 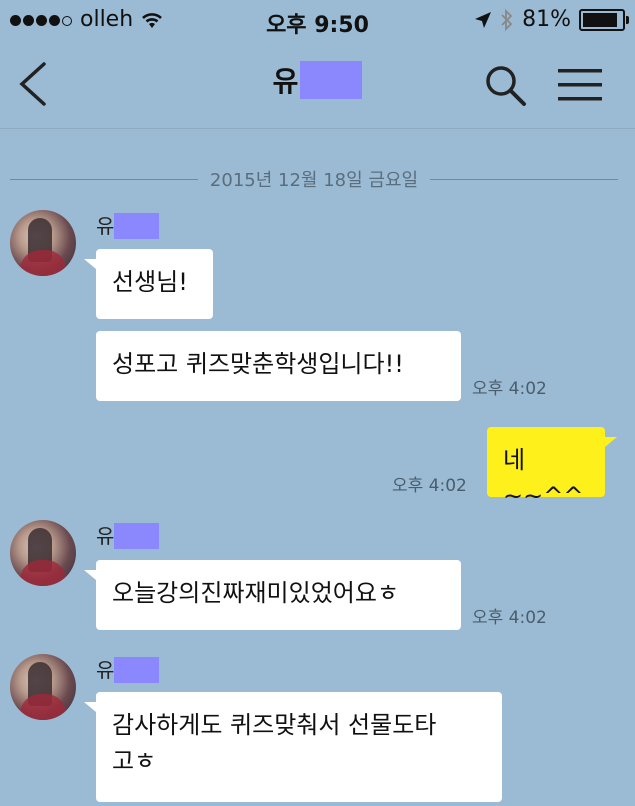 I want to click on message-bubble: 선생님!, so click(x=148, y=284).